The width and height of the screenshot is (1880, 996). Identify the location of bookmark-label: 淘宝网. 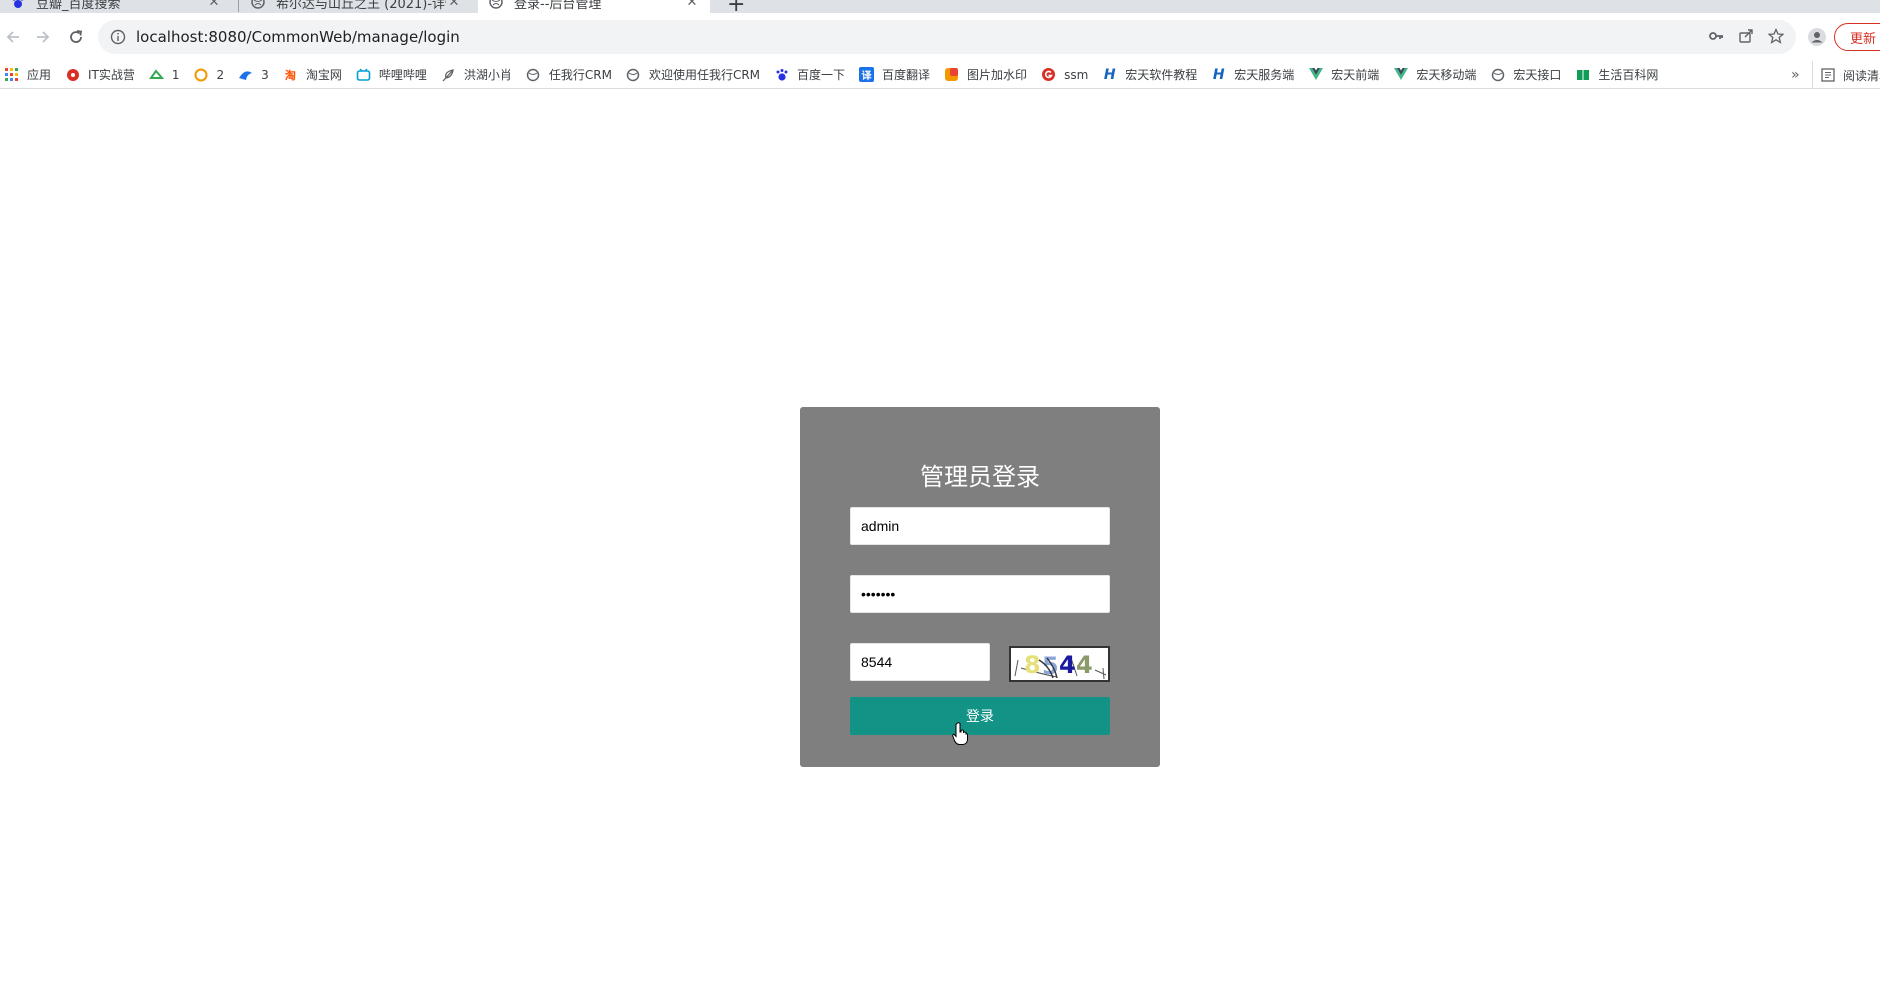
(323, 75).